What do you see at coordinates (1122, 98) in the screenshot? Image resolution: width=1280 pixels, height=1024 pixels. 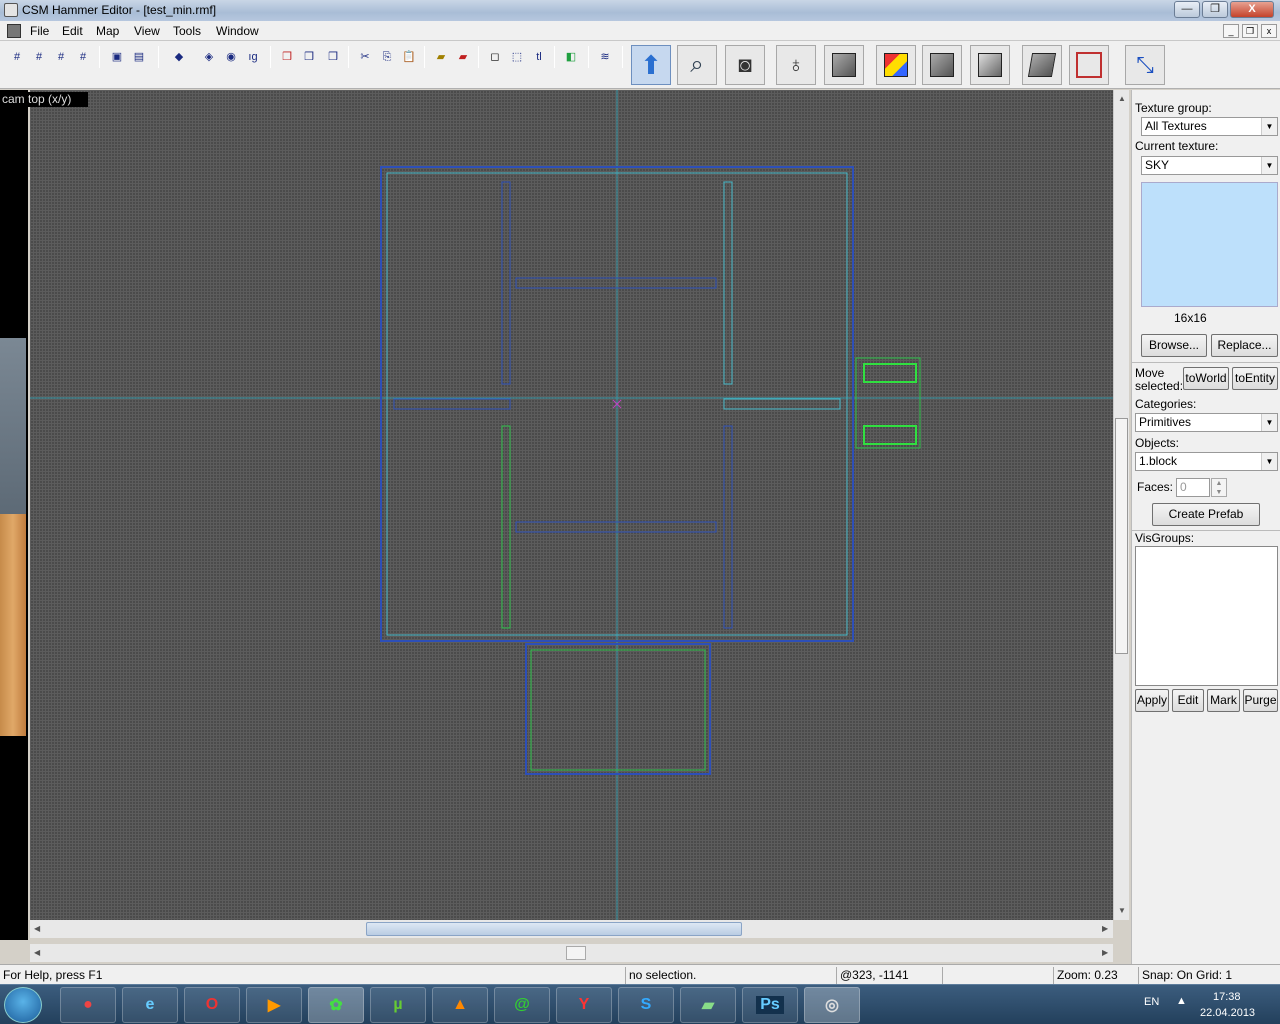 I see `scroll-up-icon: ▲` at bounding box center [1122, 98].